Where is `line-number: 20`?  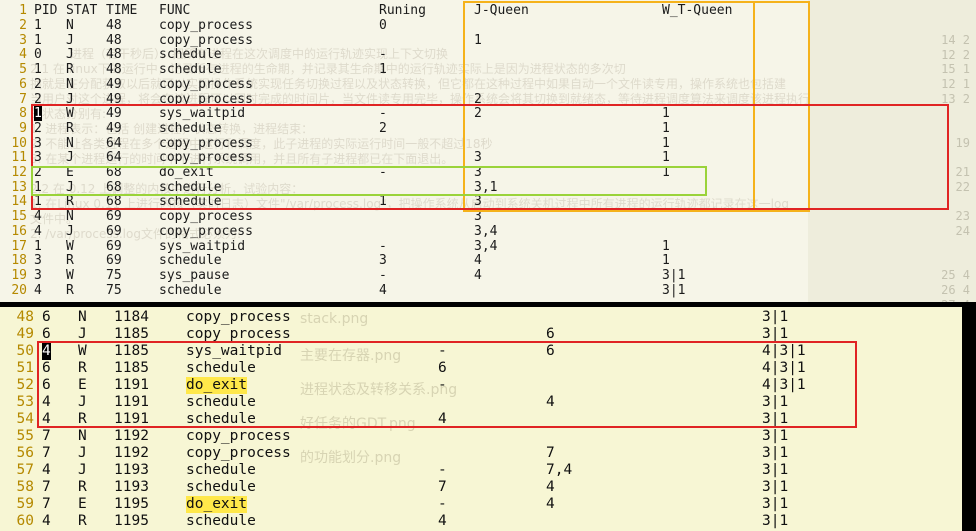
line-number: 20 is located at coordinates (19, 290).